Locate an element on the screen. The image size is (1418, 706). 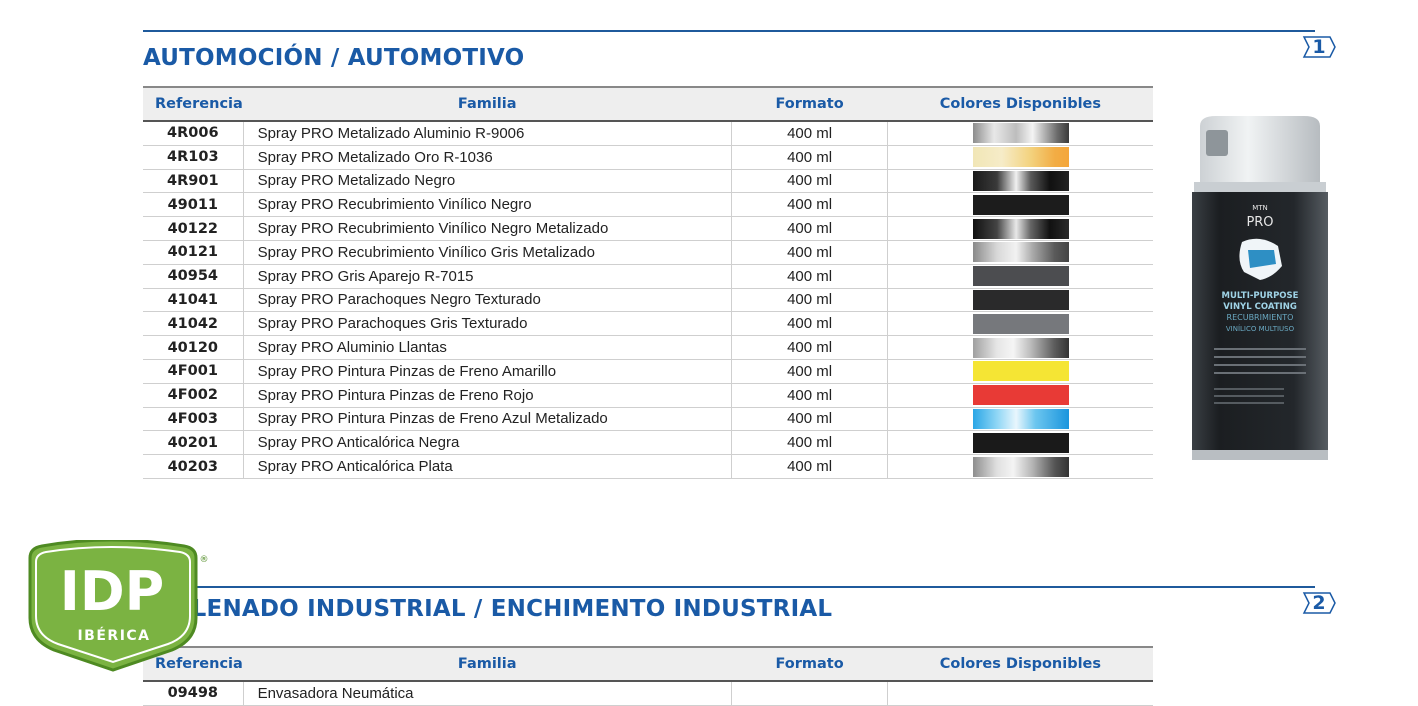
section-number-badge: 2 is located at coordinates (1319, 603).